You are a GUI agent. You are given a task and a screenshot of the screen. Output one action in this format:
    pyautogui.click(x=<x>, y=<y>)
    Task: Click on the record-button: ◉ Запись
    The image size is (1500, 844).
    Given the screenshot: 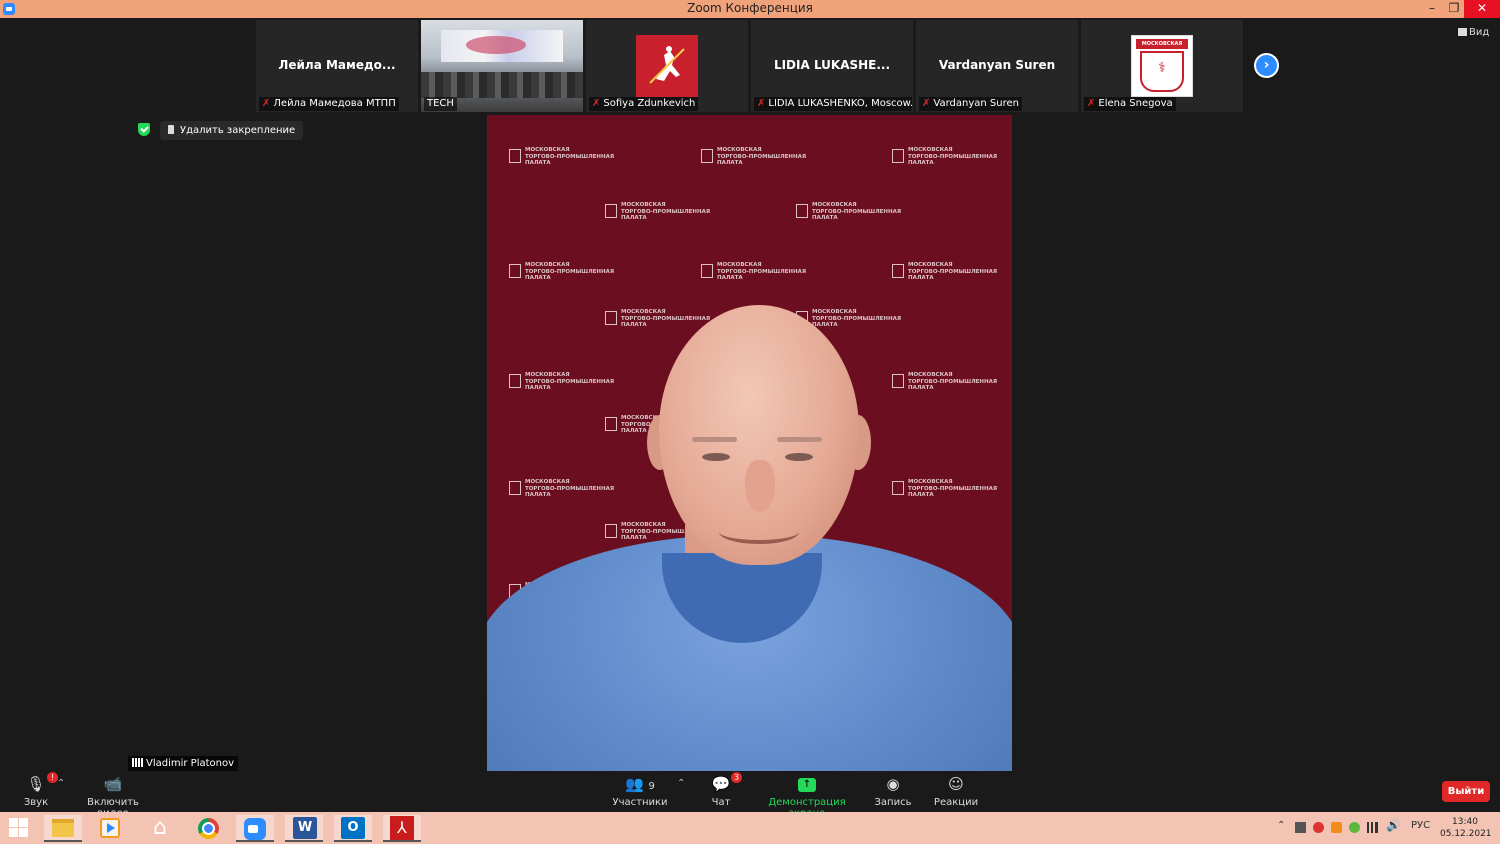 What is the action you would take?
    pyautogui.click(x=893, y=791)
    